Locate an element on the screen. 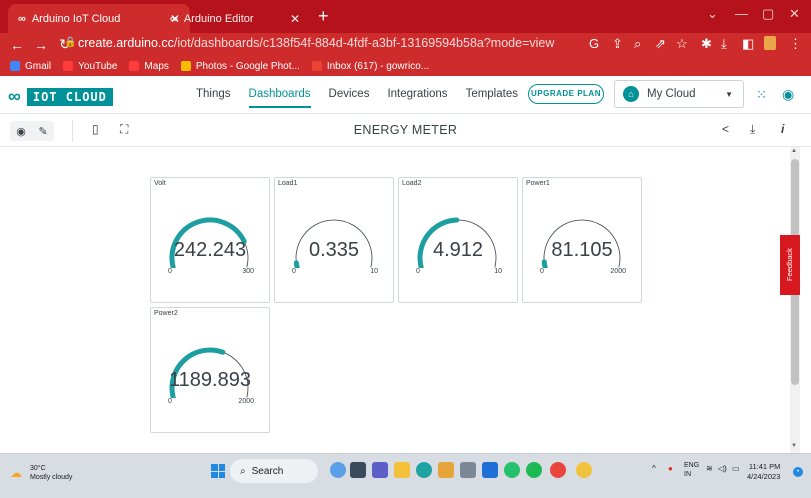 The width and height of the screenshot is (811, 498). close-window-icon: ✕ is located at coordinates (794, 14).